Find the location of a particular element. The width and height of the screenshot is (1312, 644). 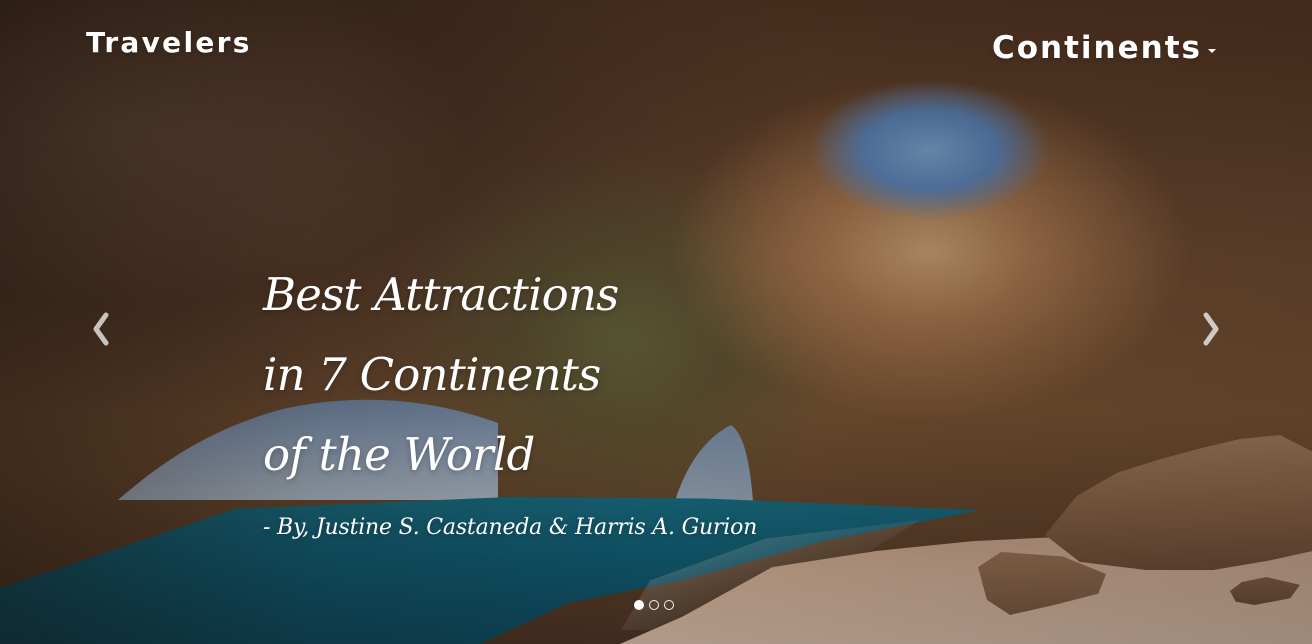

chevron-left-icon is located at coordinates (101, 331).